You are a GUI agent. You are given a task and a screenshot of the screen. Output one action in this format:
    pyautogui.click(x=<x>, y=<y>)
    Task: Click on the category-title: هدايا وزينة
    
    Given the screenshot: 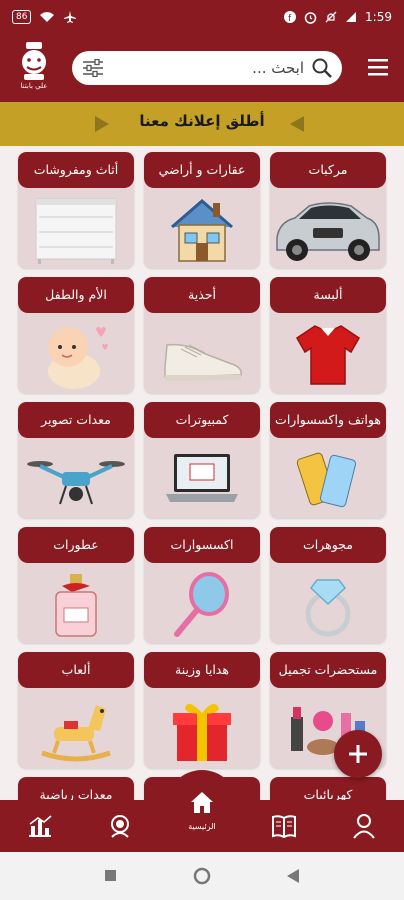 What is the action you would take?
    pyautogui.click(x=202, y=670)
    